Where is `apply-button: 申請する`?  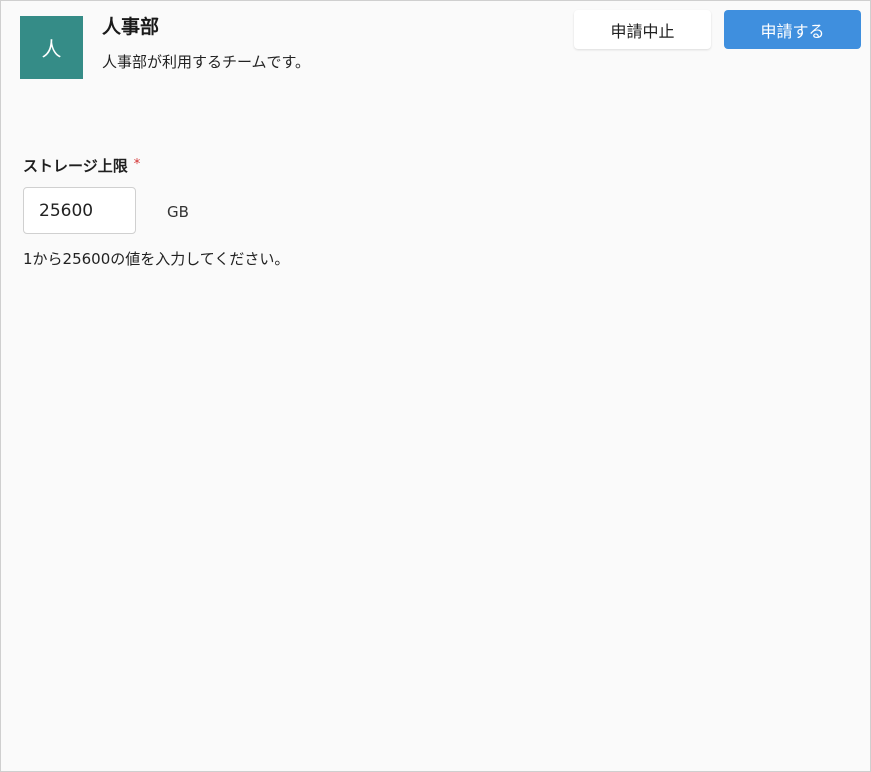 apply-button: 申請する is located at coordinates (792, 29).